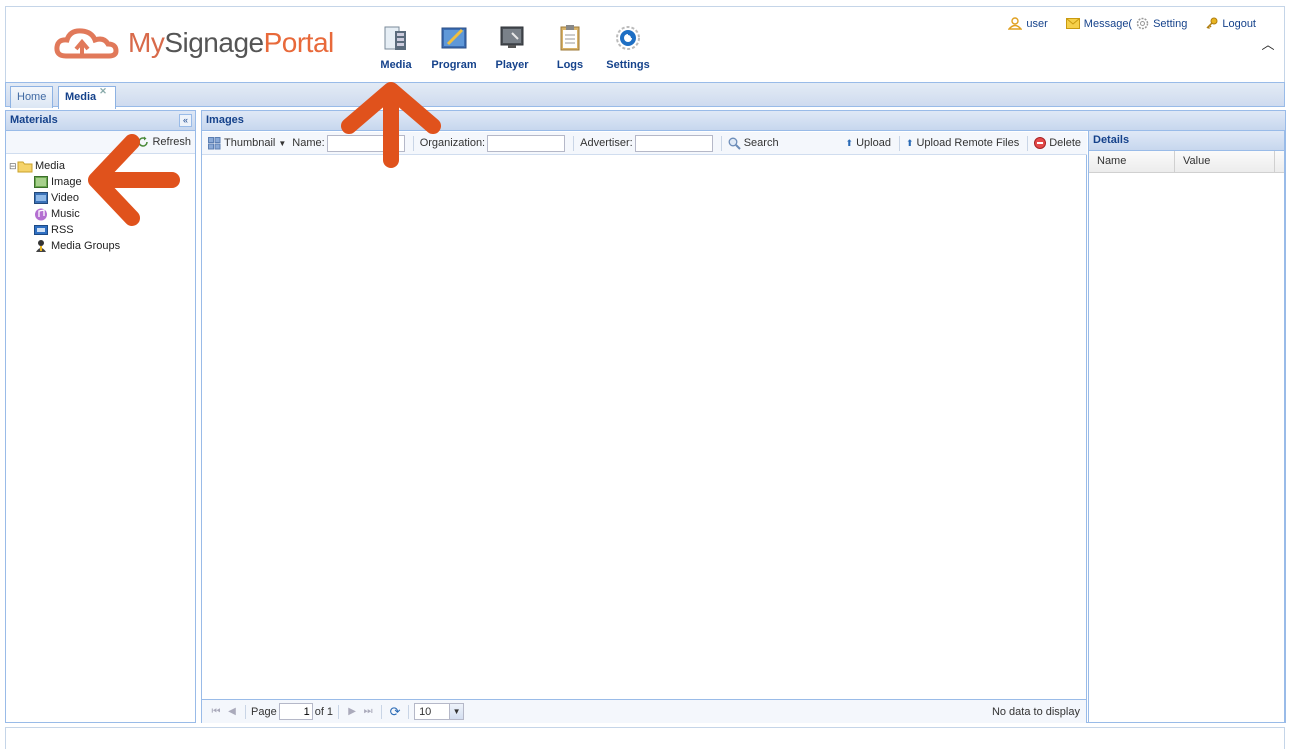  I want to click on tree-node-media: ⊟ Media, so click(102, 166).